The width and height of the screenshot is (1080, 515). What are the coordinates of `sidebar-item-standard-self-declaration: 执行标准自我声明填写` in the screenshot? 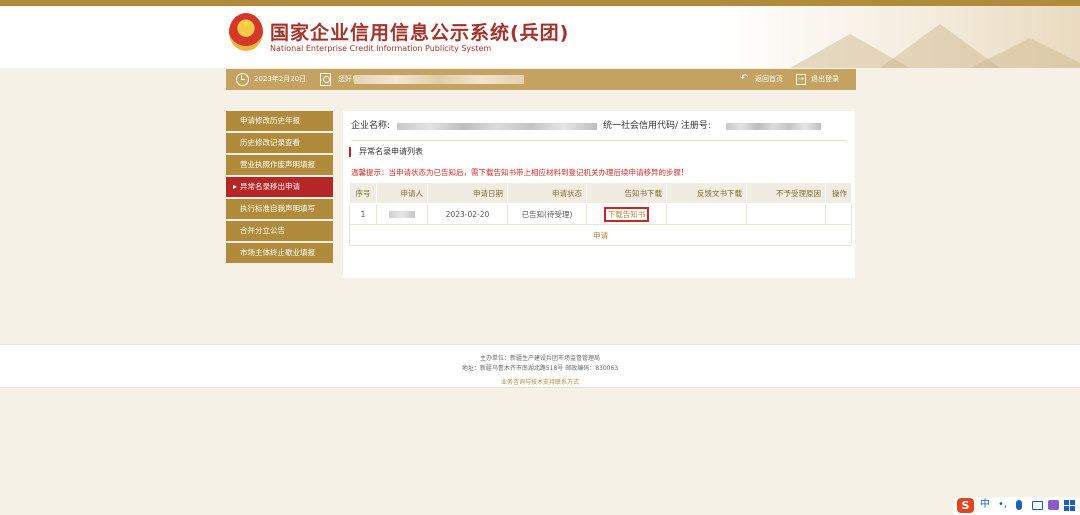 It's located at (279, 209).